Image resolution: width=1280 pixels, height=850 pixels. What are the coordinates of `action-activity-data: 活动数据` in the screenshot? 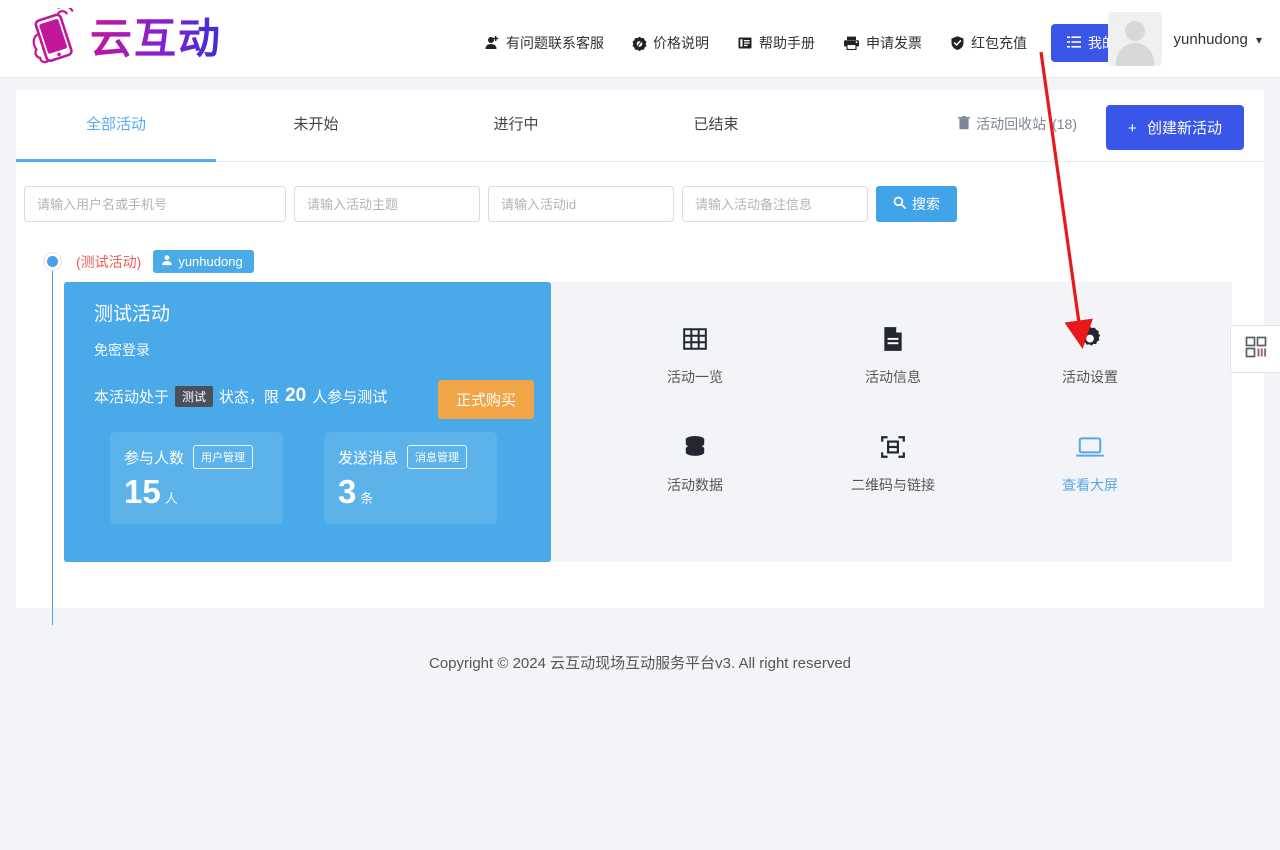 It's located at (695, 462).